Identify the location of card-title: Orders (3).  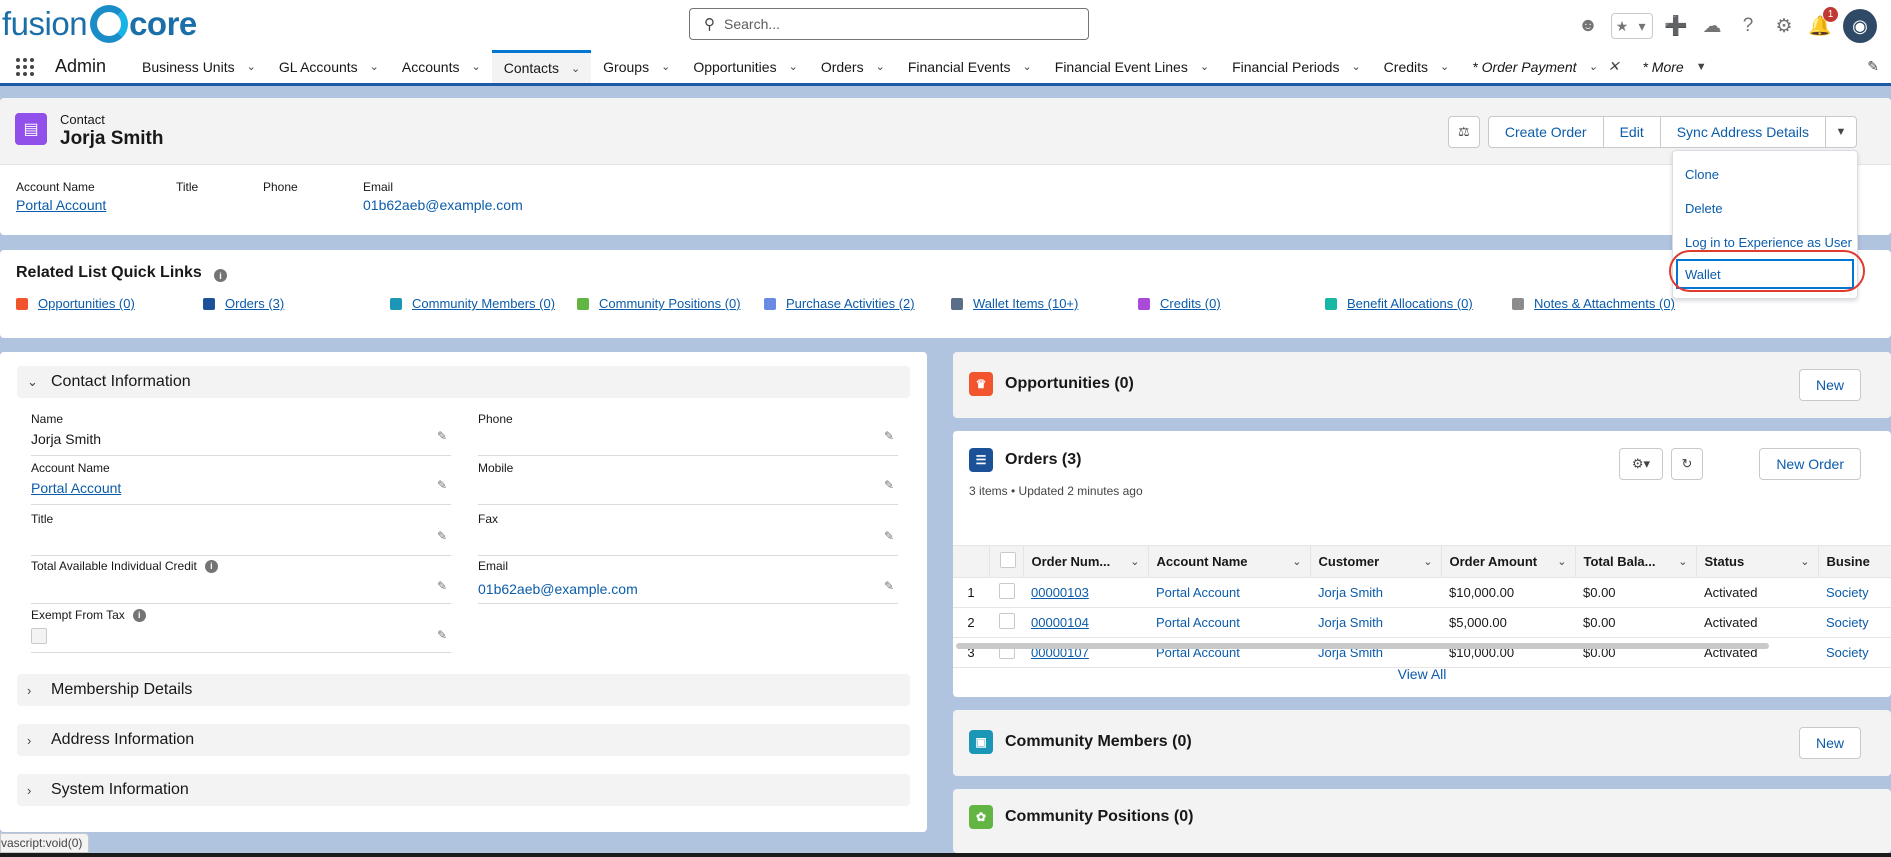
(1043, 460).